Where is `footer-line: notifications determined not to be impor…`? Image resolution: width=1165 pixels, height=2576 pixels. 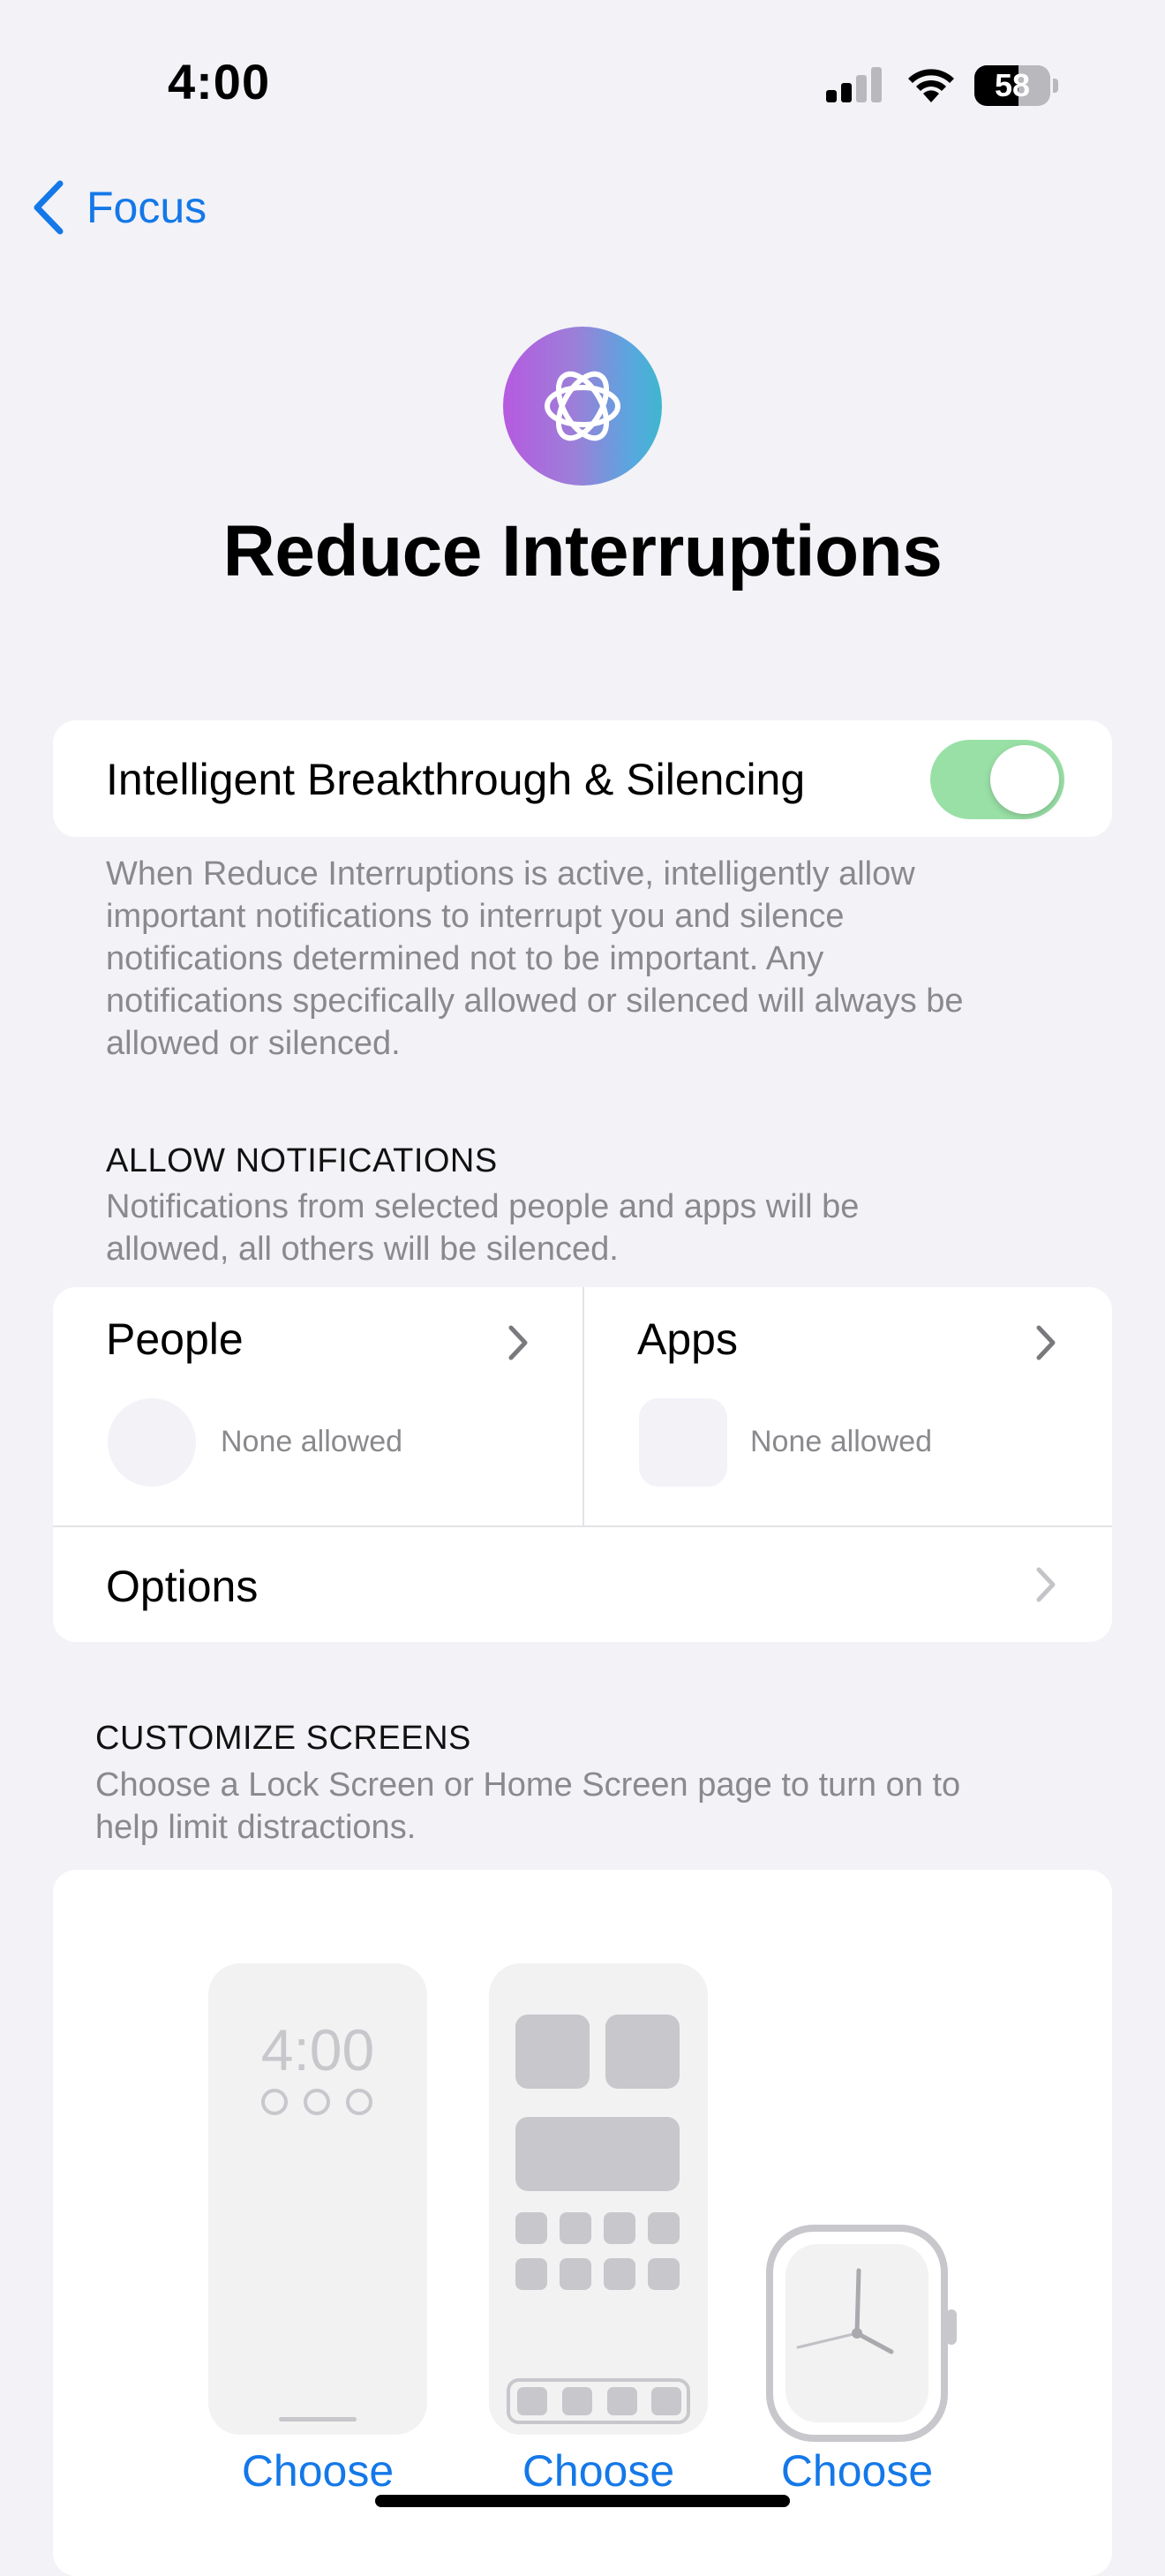
footer-line: notifications determined not to be impor… is located at coordinates (465, 959).